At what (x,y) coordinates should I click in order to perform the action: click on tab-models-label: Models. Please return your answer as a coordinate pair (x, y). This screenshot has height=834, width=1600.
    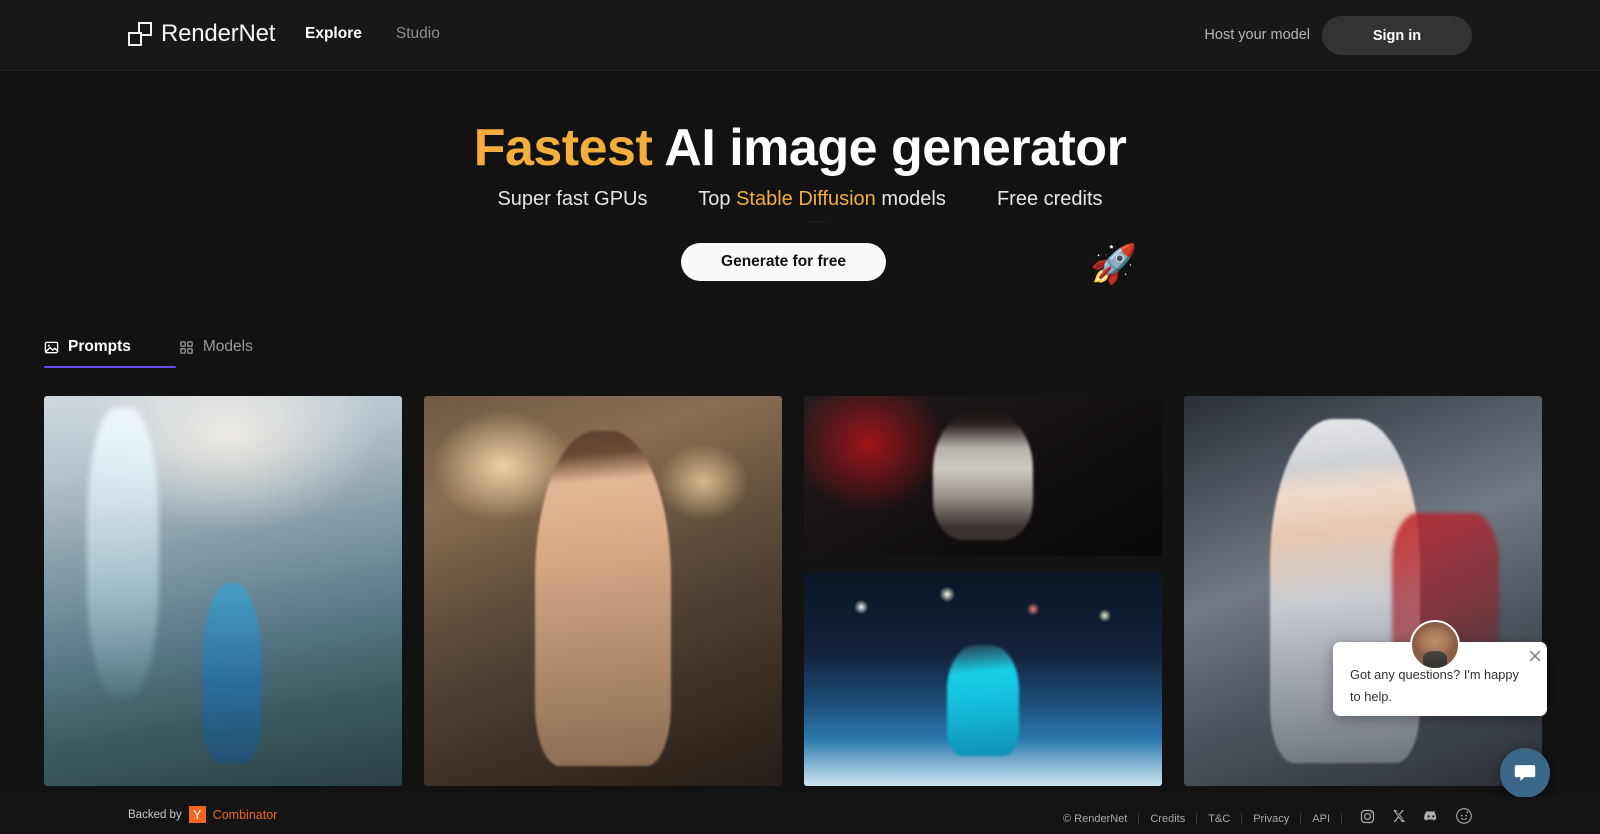
    Looking at the image, I should click on (227, 346).